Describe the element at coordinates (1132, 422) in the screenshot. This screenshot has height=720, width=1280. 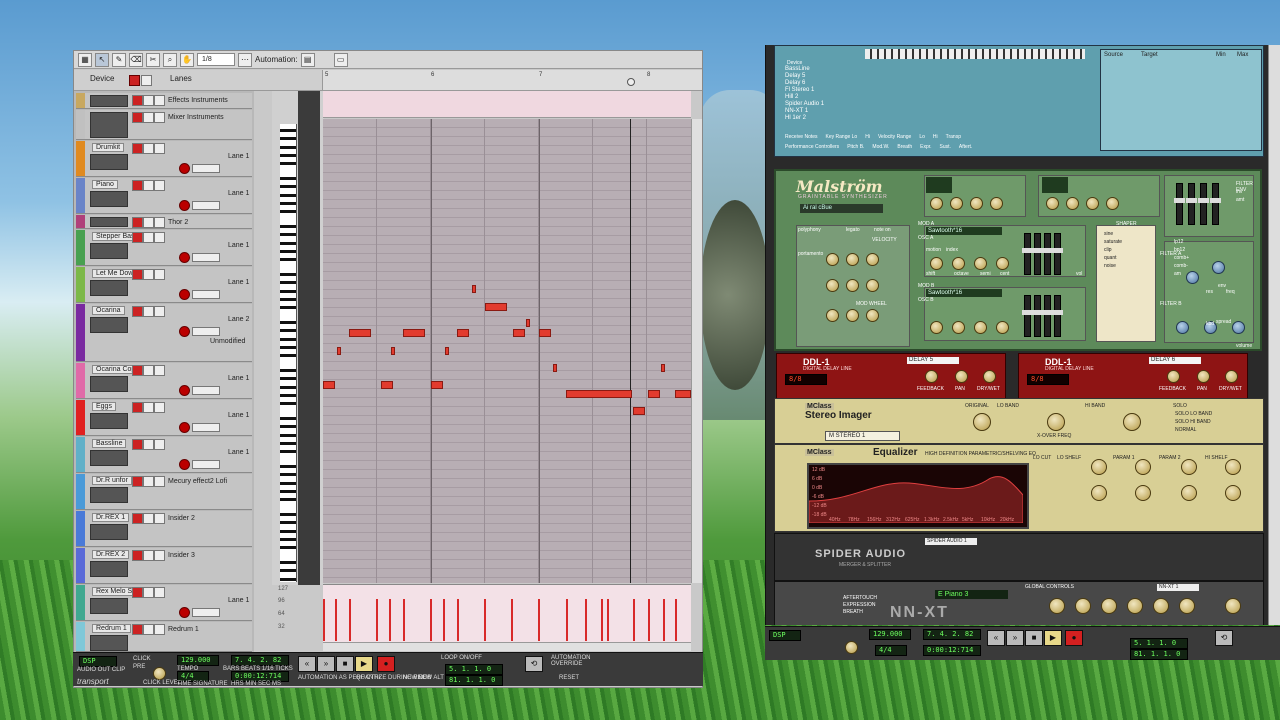
I see `hi-width-knob` at that location.